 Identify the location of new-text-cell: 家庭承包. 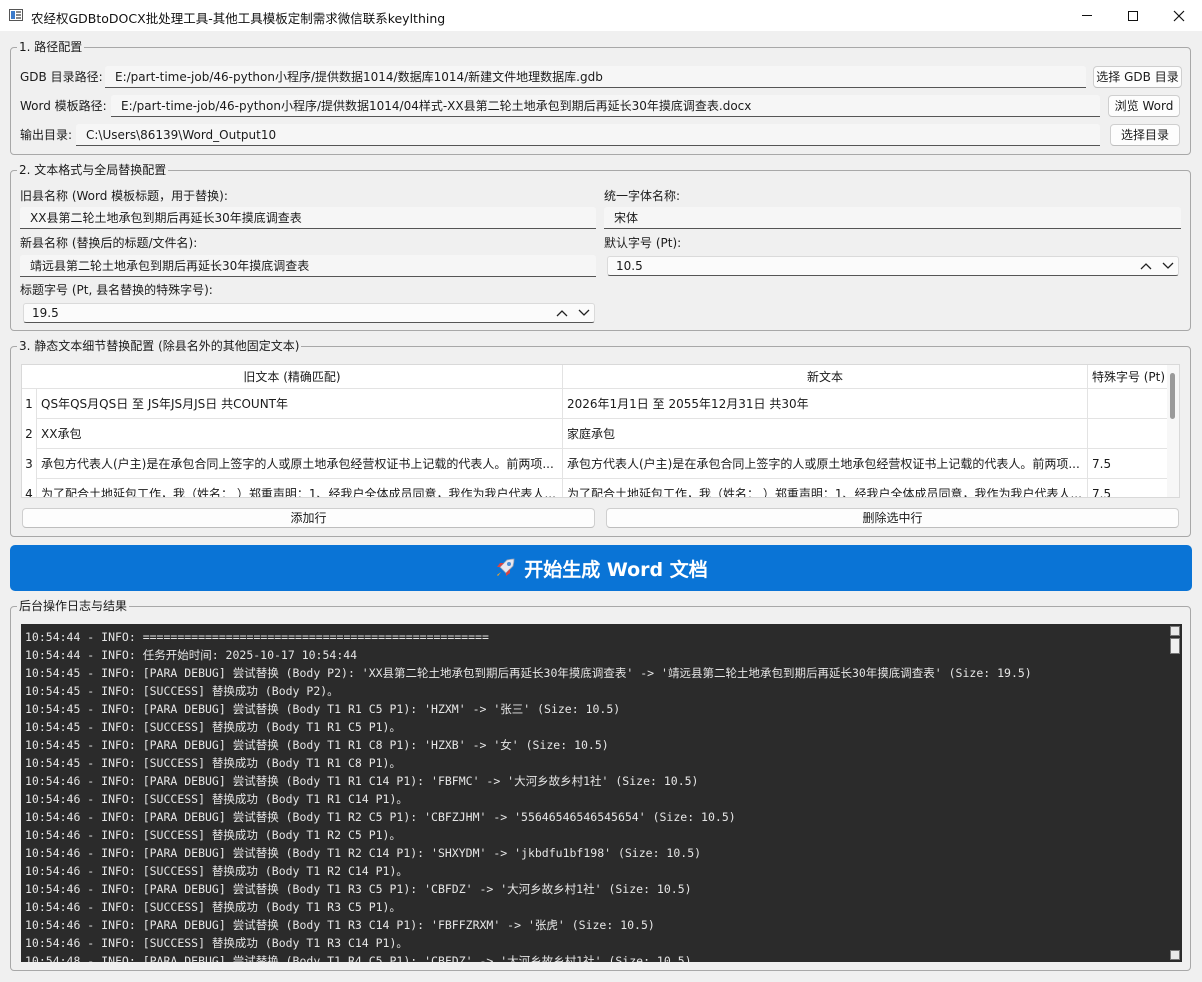
(825, 434).